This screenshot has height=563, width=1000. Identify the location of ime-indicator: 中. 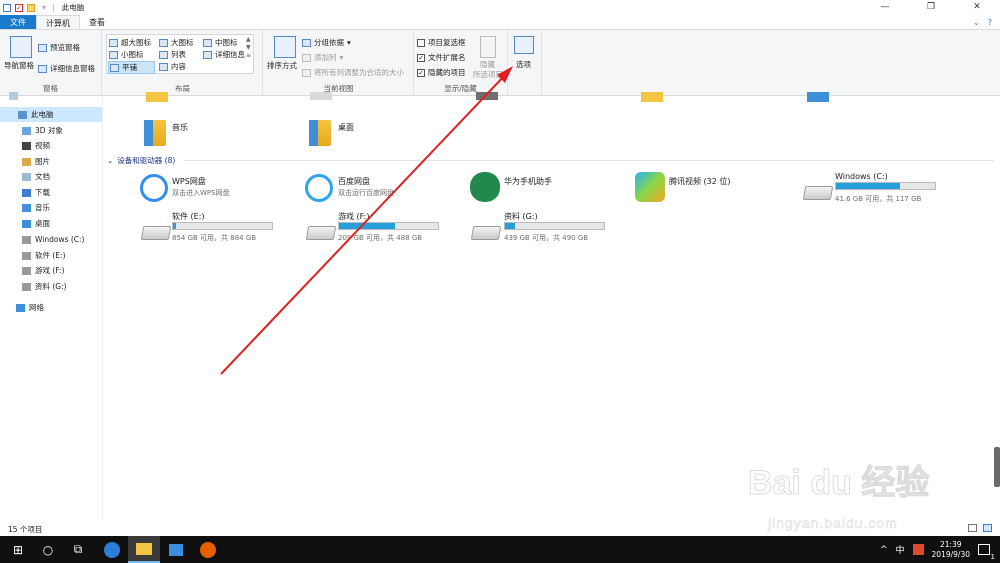
(900, 549).